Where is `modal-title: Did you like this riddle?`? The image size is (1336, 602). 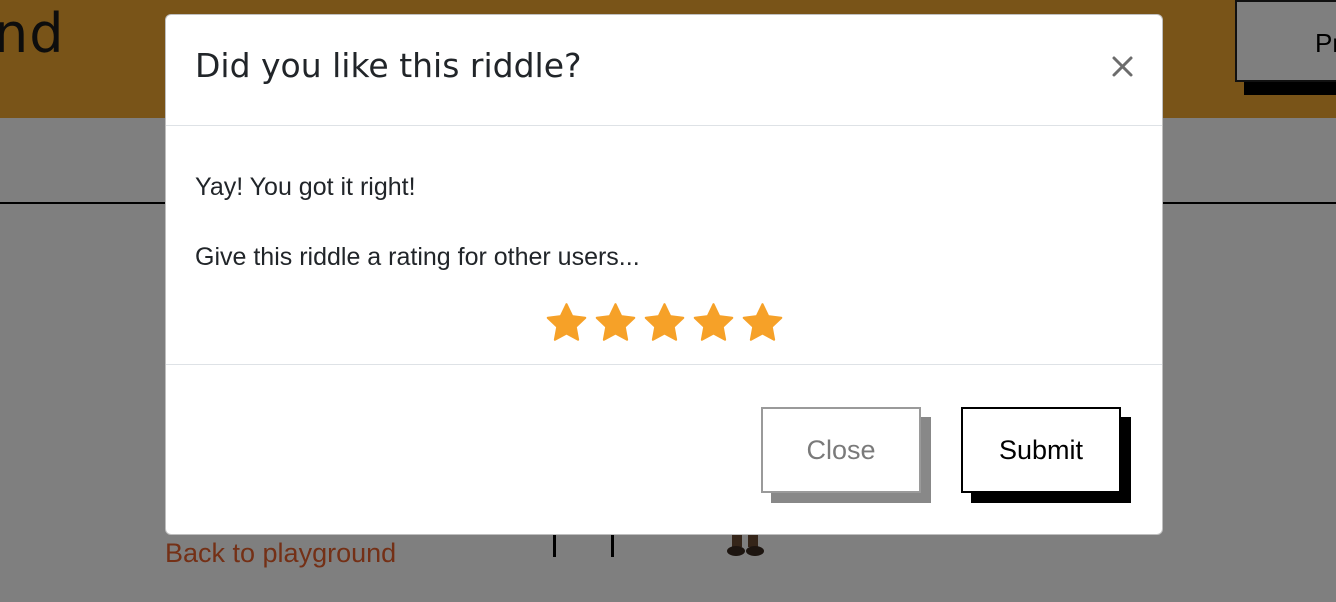 modal-title: Did you like this riddle? is located at coordinates (388, 65).